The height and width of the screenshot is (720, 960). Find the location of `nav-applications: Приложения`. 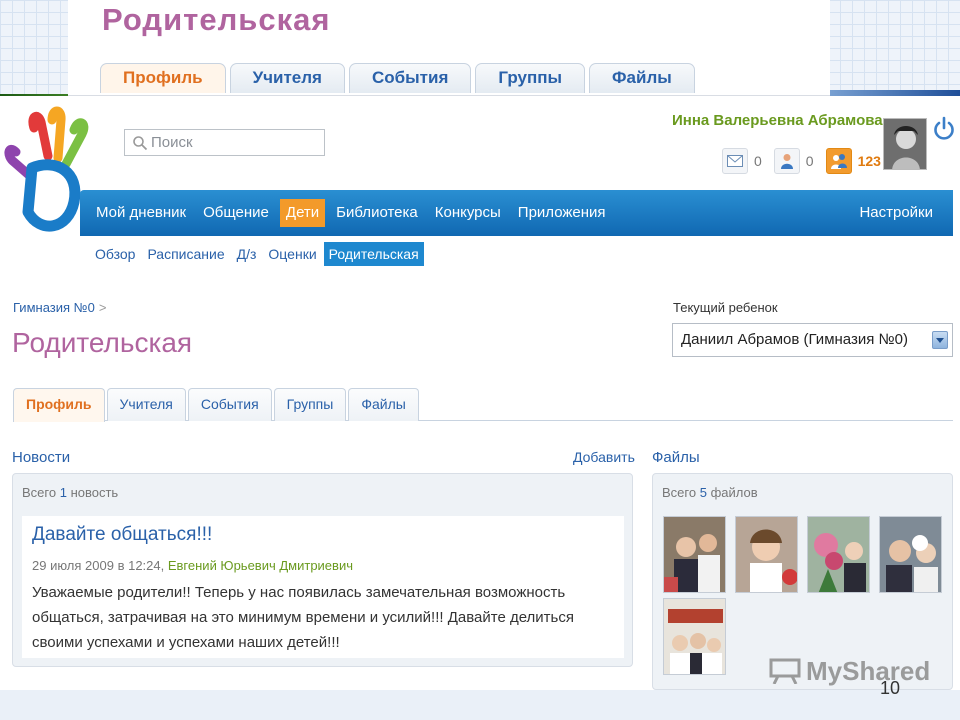

nav-applications: Приложения is located at coordinates (562, 213).